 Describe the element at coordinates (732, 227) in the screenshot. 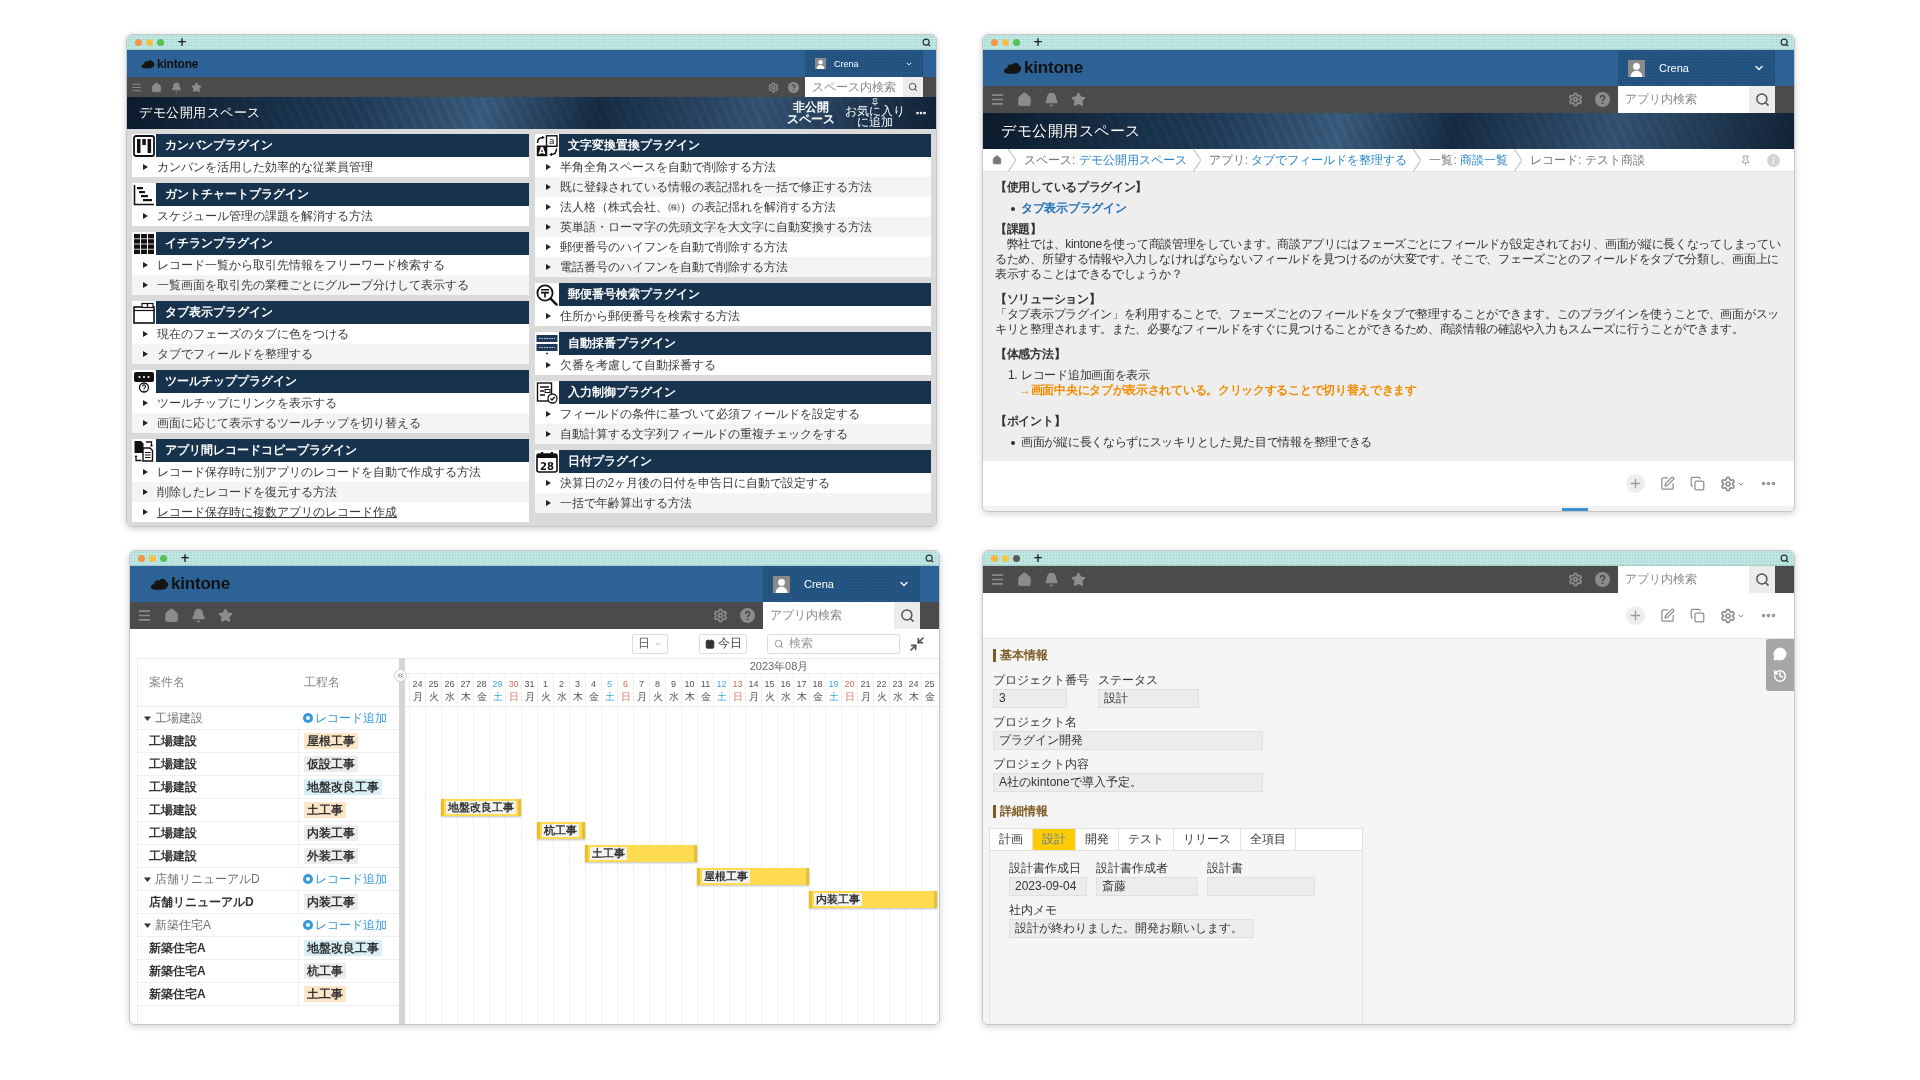

I see `article-row: 英単語・ローマ字の先頭文字を大文字に自動変換する方法` at that location.